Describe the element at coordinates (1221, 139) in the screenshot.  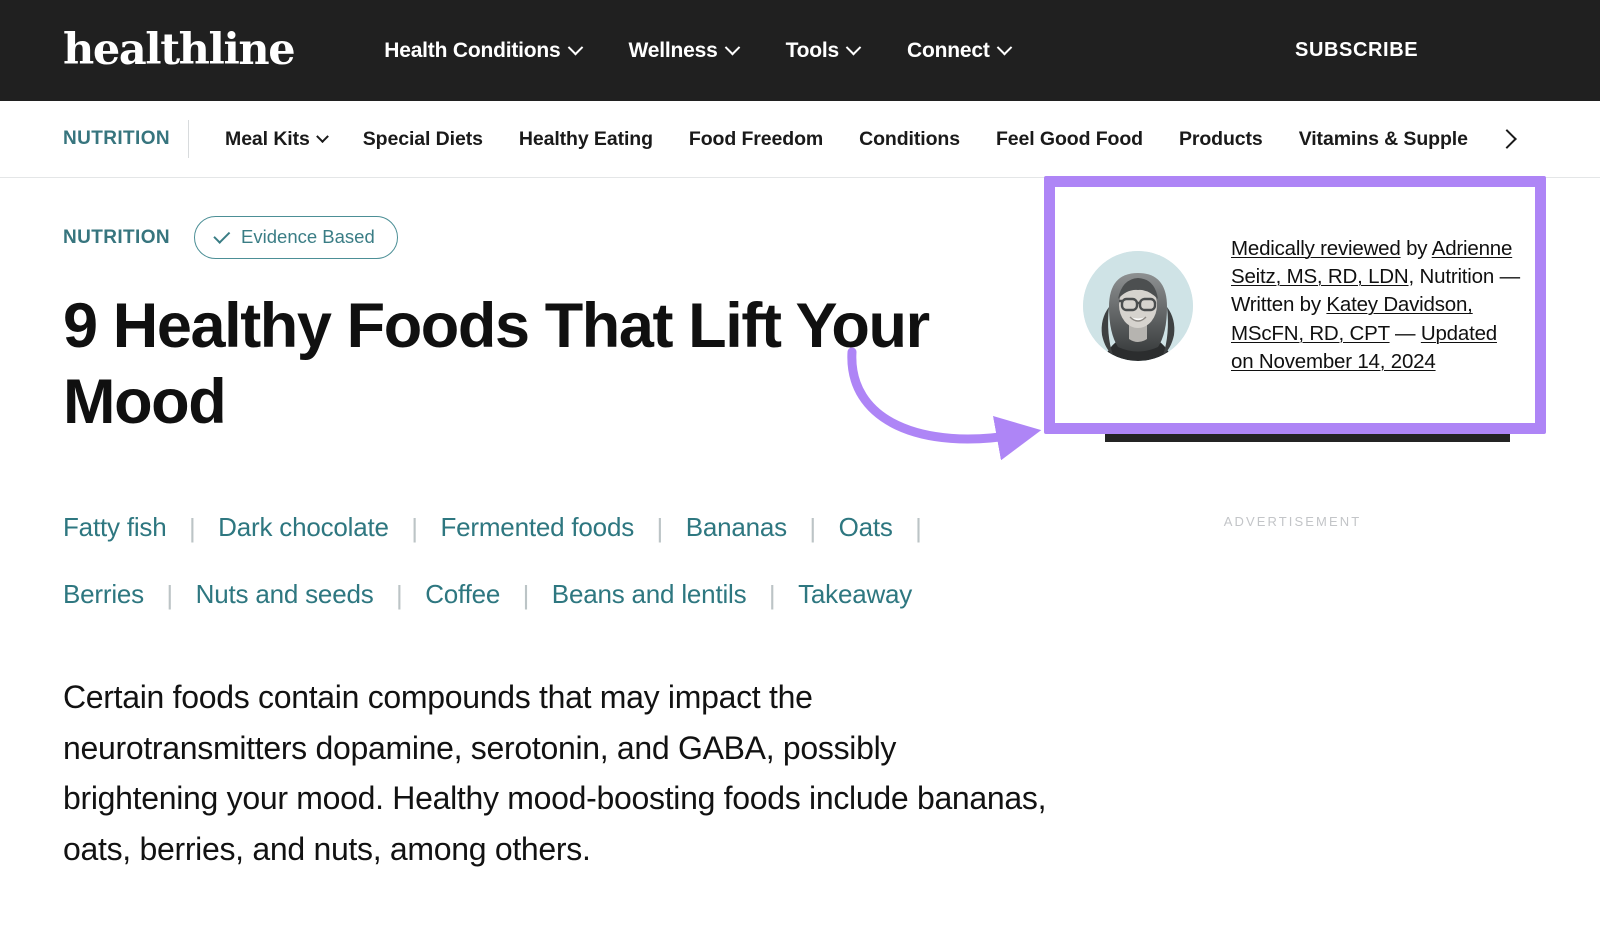
I see `section-nav-item-products: Products` at that location.